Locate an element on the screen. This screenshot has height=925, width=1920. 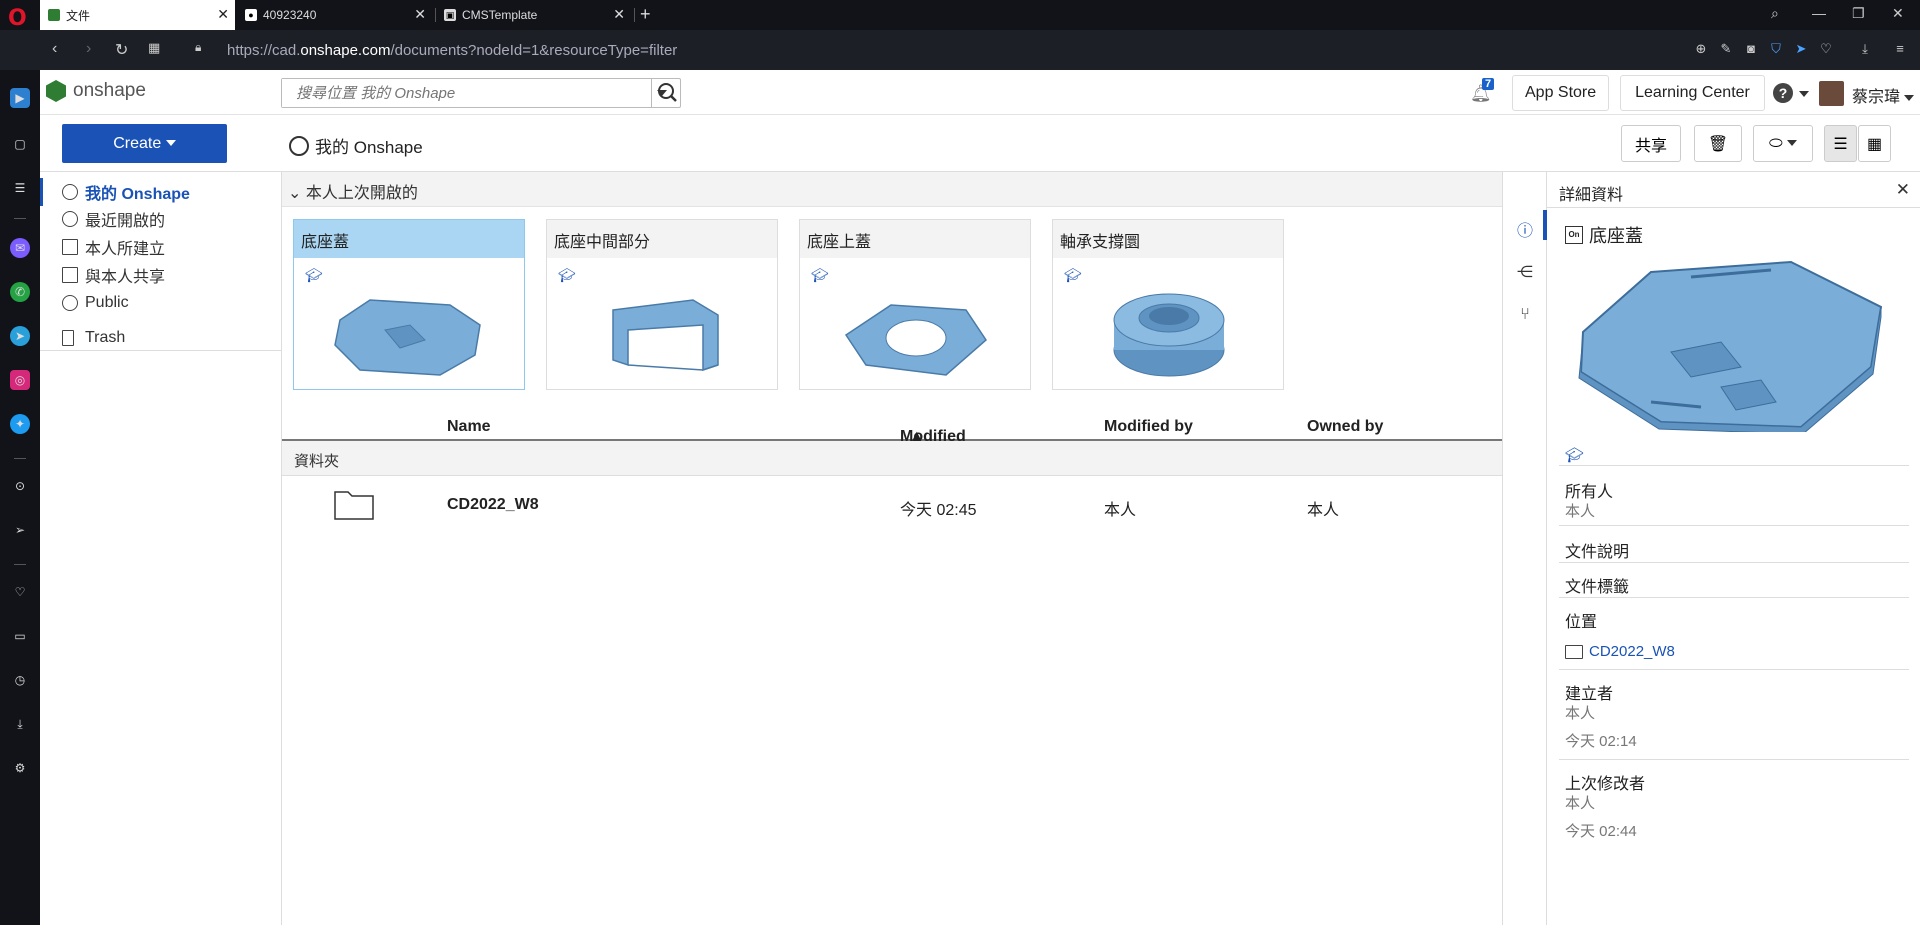
twitter-icon: ✦ is located at coordinates (20, 424).